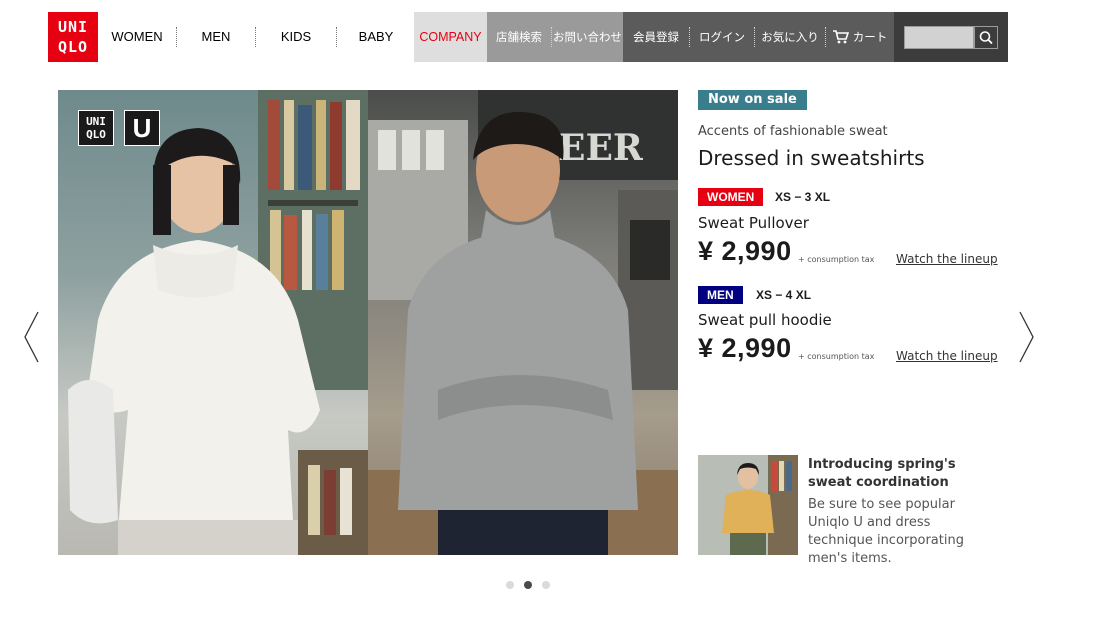 The image size is (1106, 629). I want to click on nav-baby: BABY, so click(376, 37).